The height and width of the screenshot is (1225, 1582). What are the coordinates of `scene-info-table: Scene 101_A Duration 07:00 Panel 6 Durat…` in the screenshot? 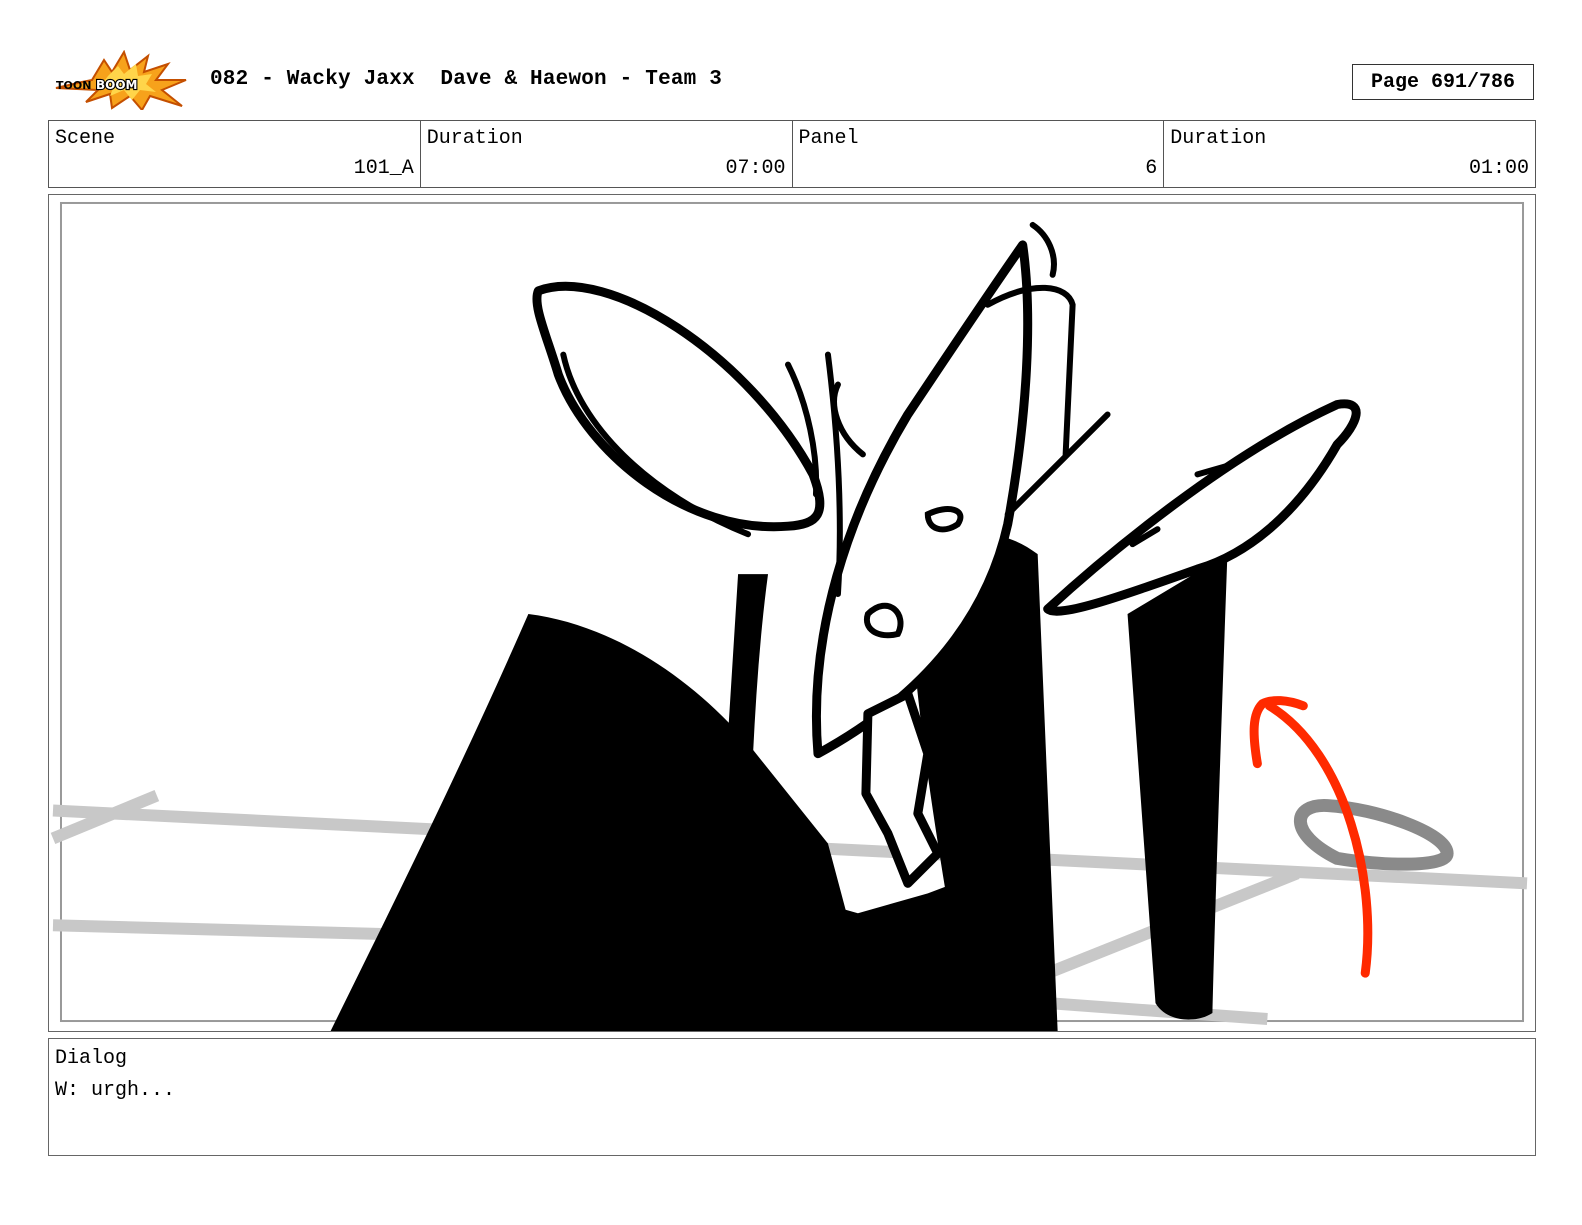 It's located at (792, 154).